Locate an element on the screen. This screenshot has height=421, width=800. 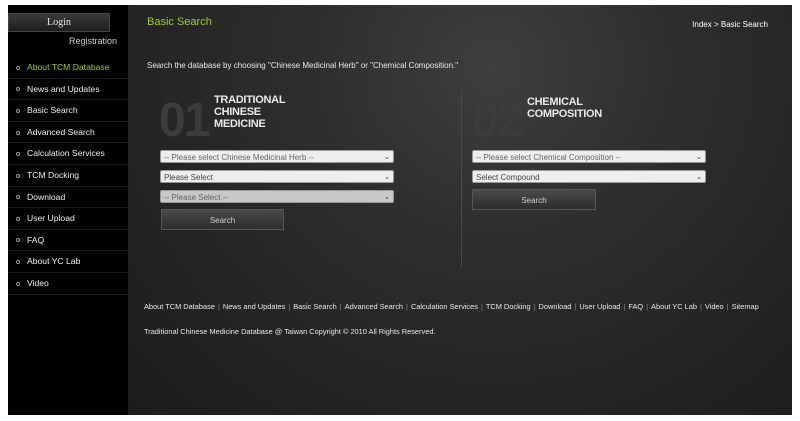
panel-title-line: COMPOSITION is located at coordinates (564, 114).